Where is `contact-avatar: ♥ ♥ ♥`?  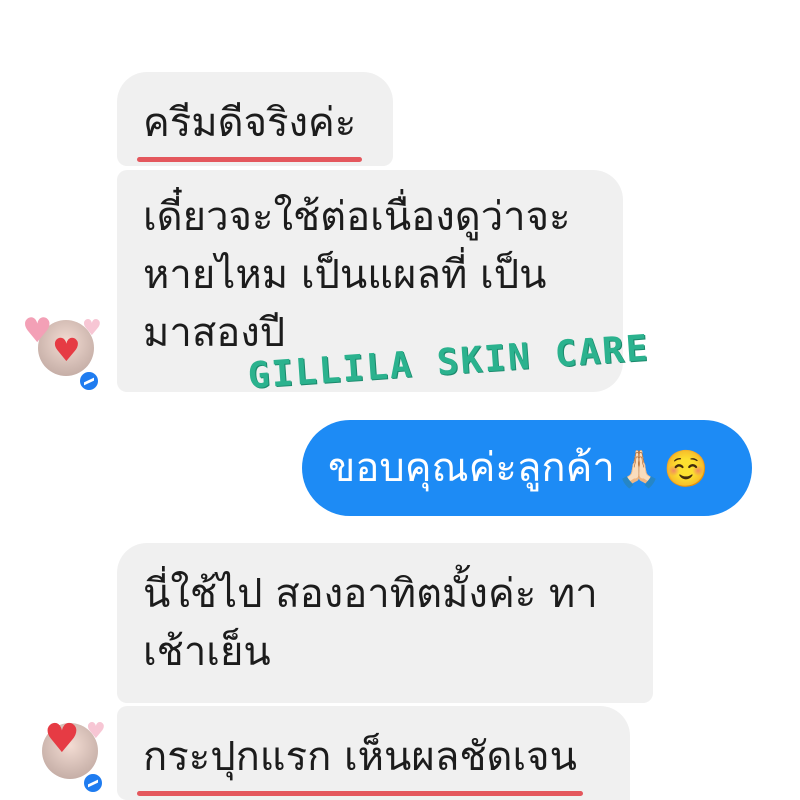 contact-avatar: ♥ ♥ ♥ is located at coordinates (62, 345).